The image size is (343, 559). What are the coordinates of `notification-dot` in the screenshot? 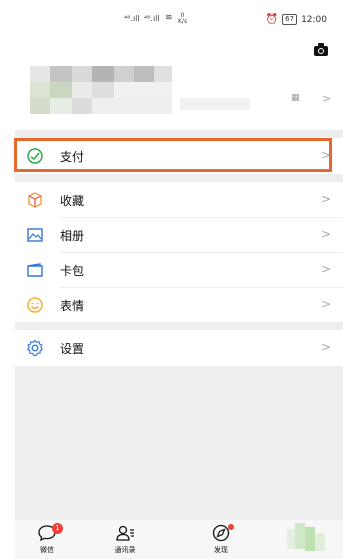 It's located at (231, 527).